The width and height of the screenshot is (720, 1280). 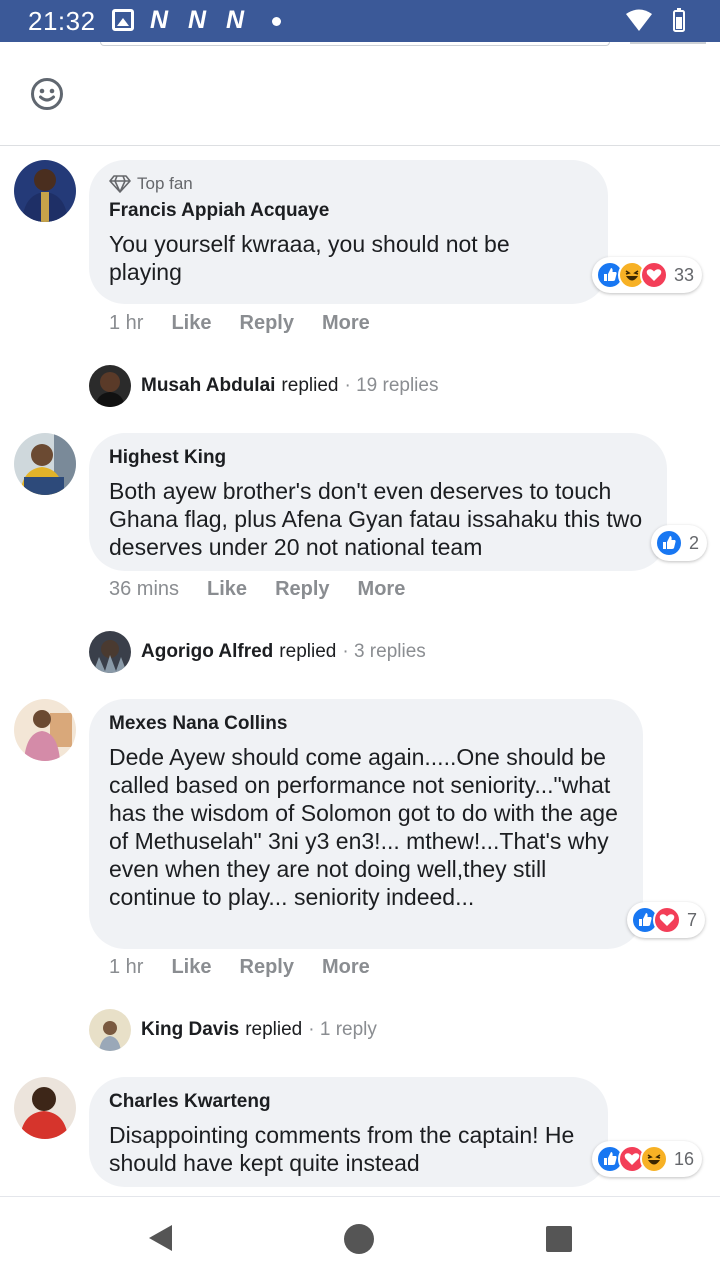 I want to click on reply-author: Musah Abdulai, so click(x=208, y=386).